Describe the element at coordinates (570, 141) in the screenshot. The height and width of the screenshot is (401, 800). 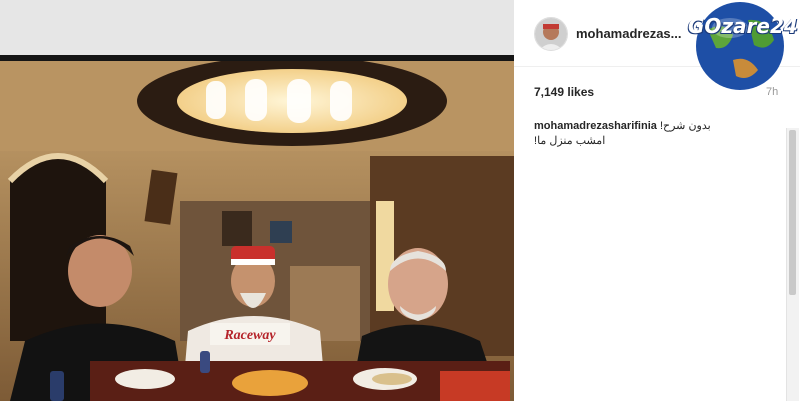
I see `caption-text-line-2: !امشب منزل ما` at that location.